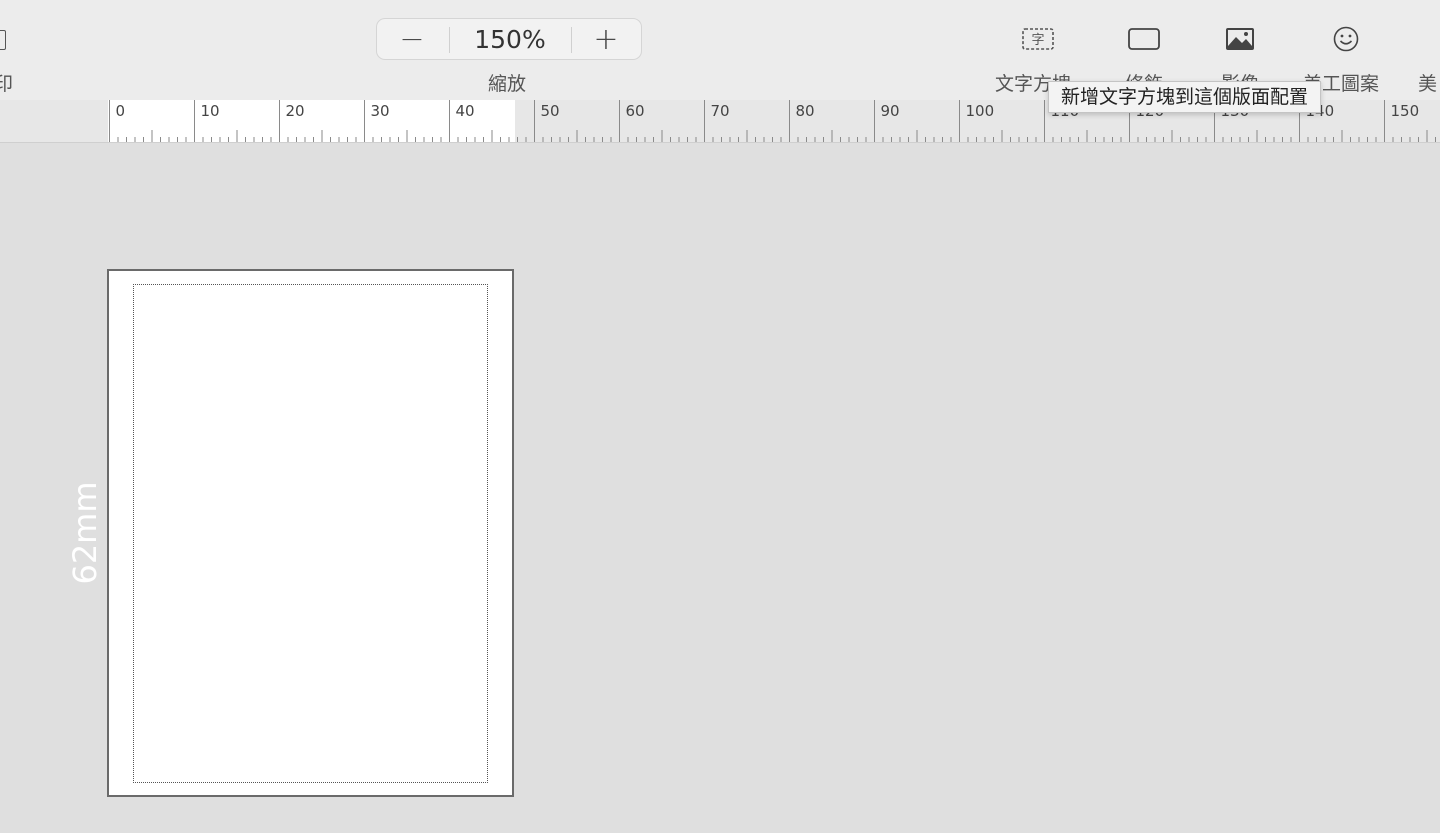 Image resolution: width=1440 pixels, height=833 pixels. Describe the element at coordinates (720, 111) in the screenshot. I see `ruler-label: 70` at that location.